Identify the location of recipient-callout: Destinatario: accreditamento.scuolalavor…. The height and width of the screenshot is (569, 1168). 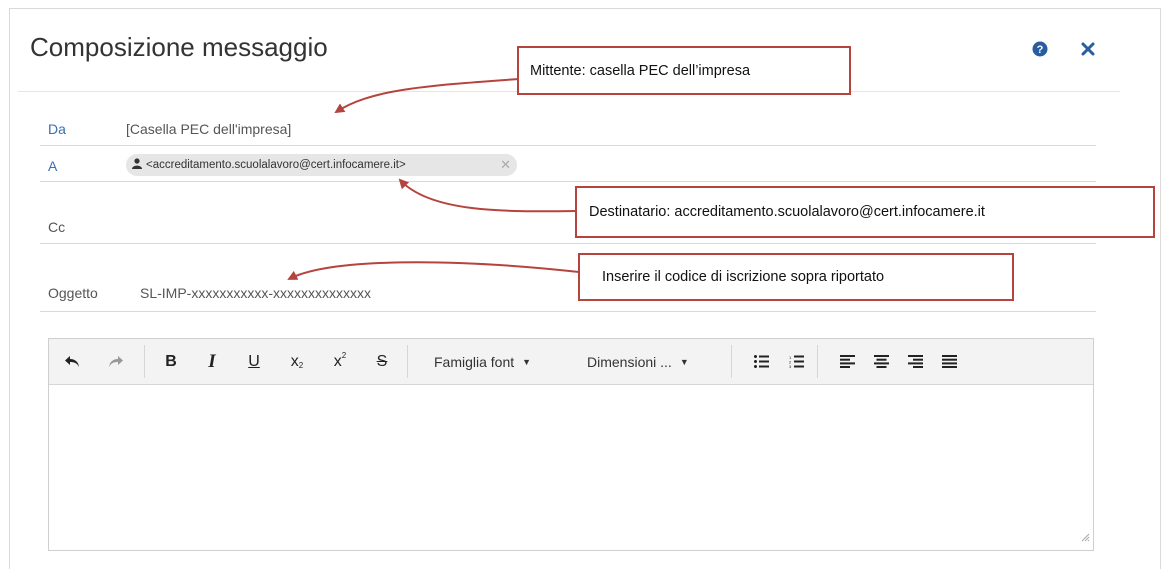
(865, 212).